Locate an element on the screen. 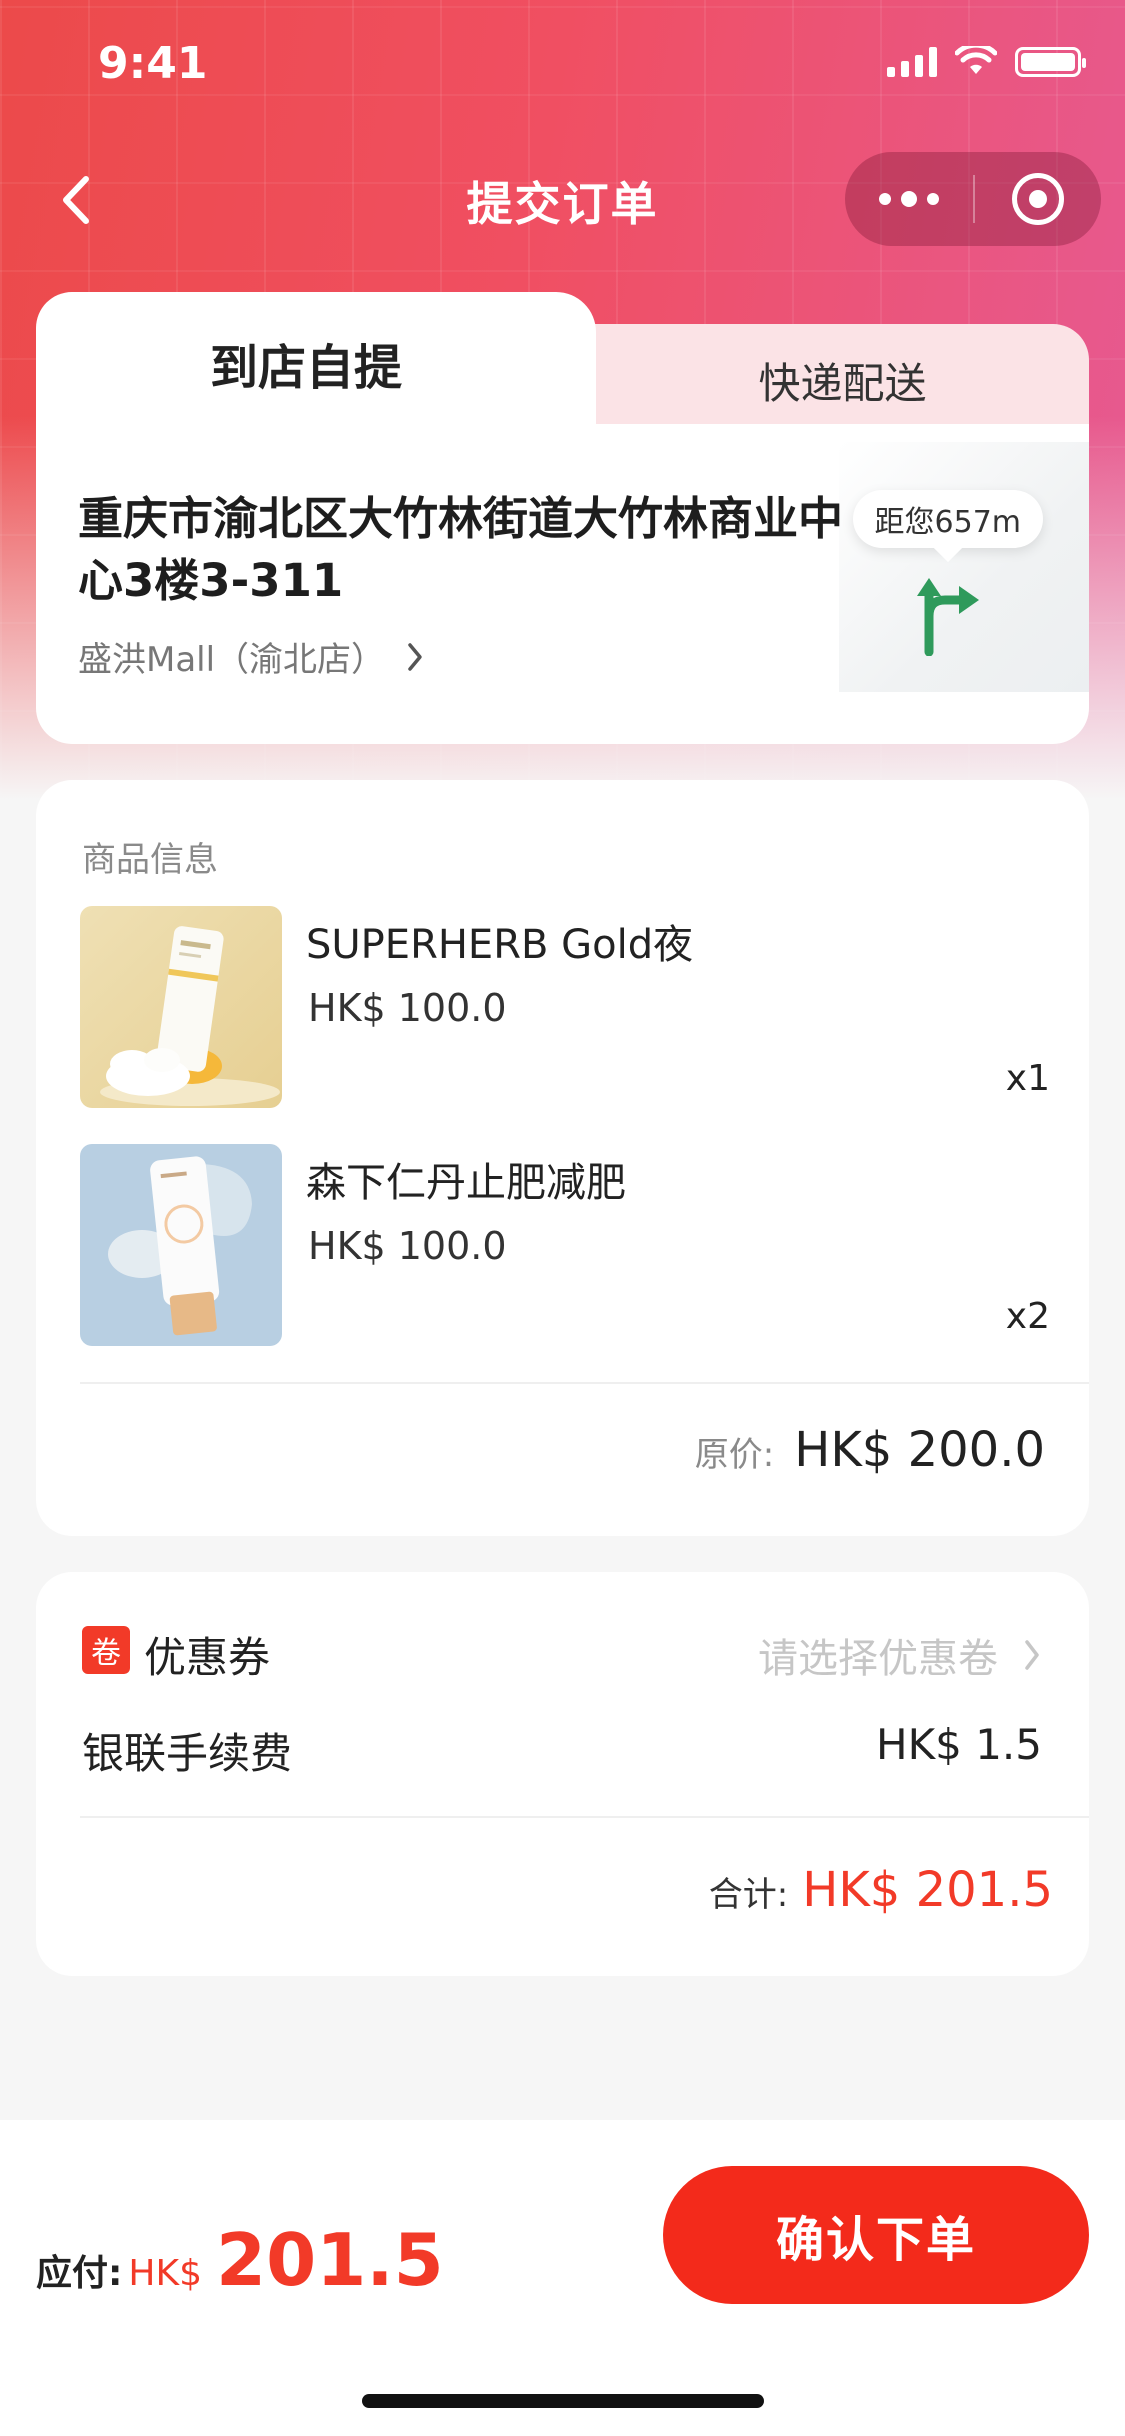 Image resolution: width=1125 pixels, height=2436 pixels. fee-label: 银联手续费 is located at coordinates (187, 1753).